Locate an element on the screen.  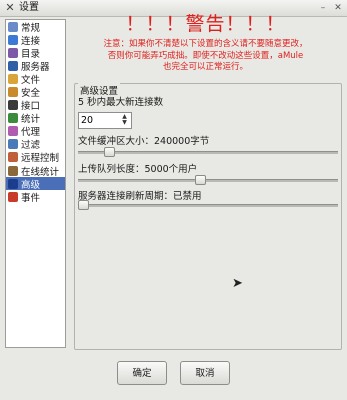
window-title: 设置 is located at coordinates (29, 7).